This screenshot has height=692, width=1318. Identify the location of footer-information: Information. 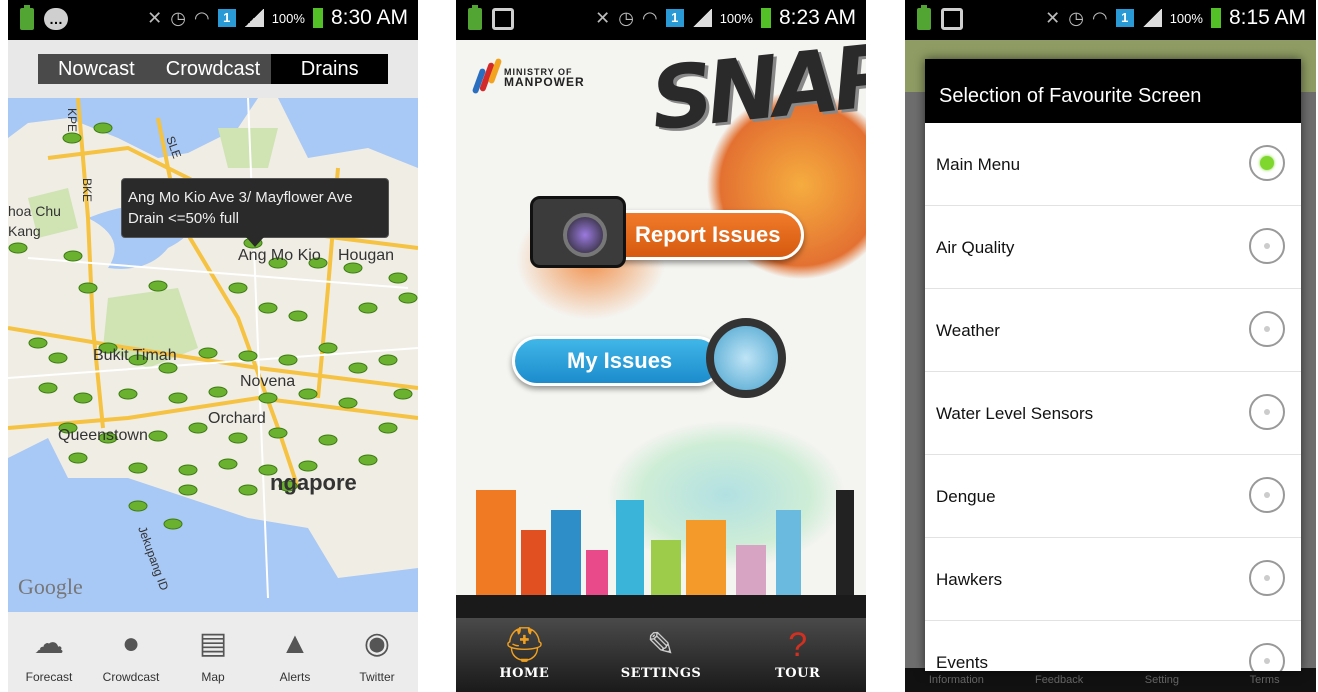
(956, 680).